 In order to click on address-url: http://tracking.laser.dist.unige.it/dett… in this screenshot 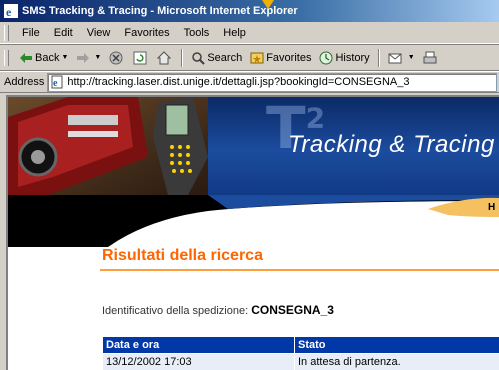, I will do `click(238, 82)`.